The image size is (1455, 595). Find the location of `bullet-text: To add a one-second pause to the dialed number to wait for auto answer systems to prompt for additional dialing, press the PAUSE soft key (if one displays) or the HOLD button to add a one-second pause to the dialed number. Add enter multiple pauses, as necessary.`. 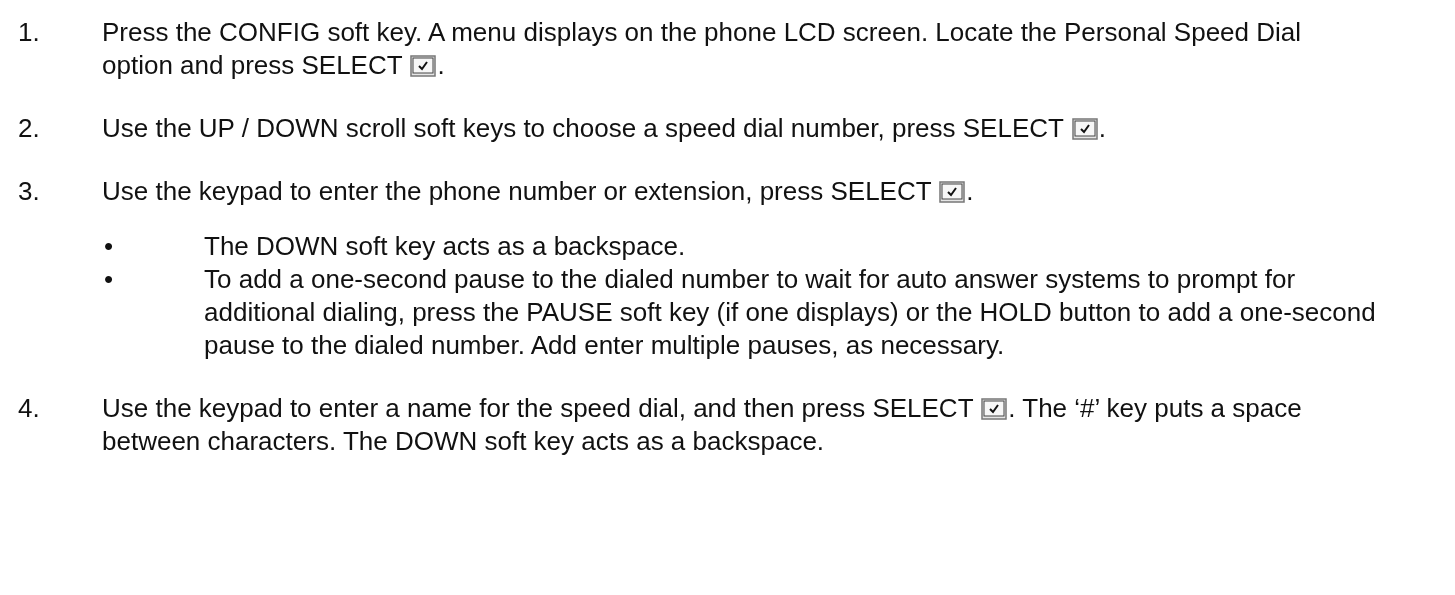

bullet-text: To add a one-second pause to the dialed number to wait for auto answer systems to prompt for additional dialing, press the PAUSE soft key (if one displays) or the HOLD button to add a one-second pause to the dialed number. Add enter multiple pauses, as necessary. is located at coordinates (790, 312).